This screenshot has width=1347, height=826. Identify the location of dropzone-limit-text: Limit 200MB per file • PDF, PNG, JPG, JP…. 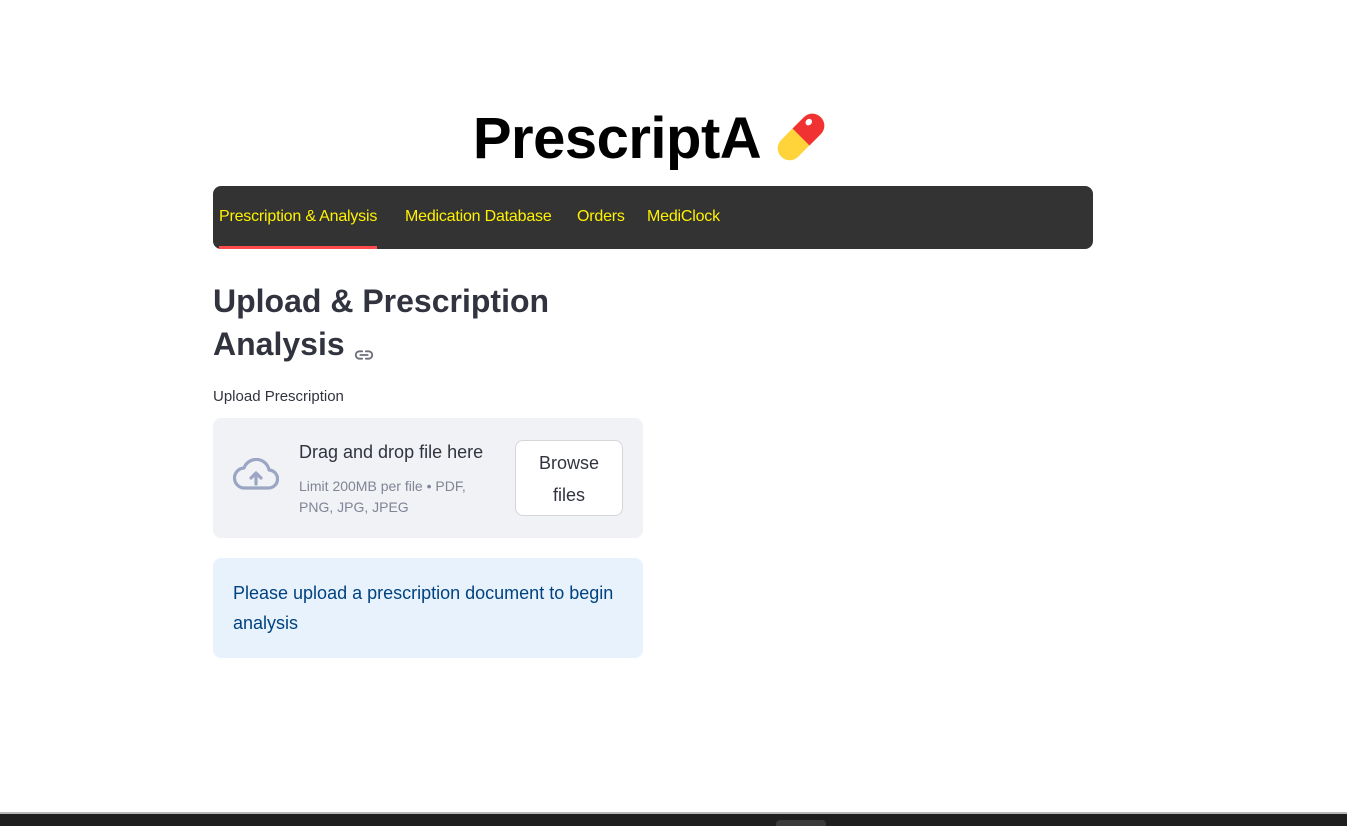
(382, 496).